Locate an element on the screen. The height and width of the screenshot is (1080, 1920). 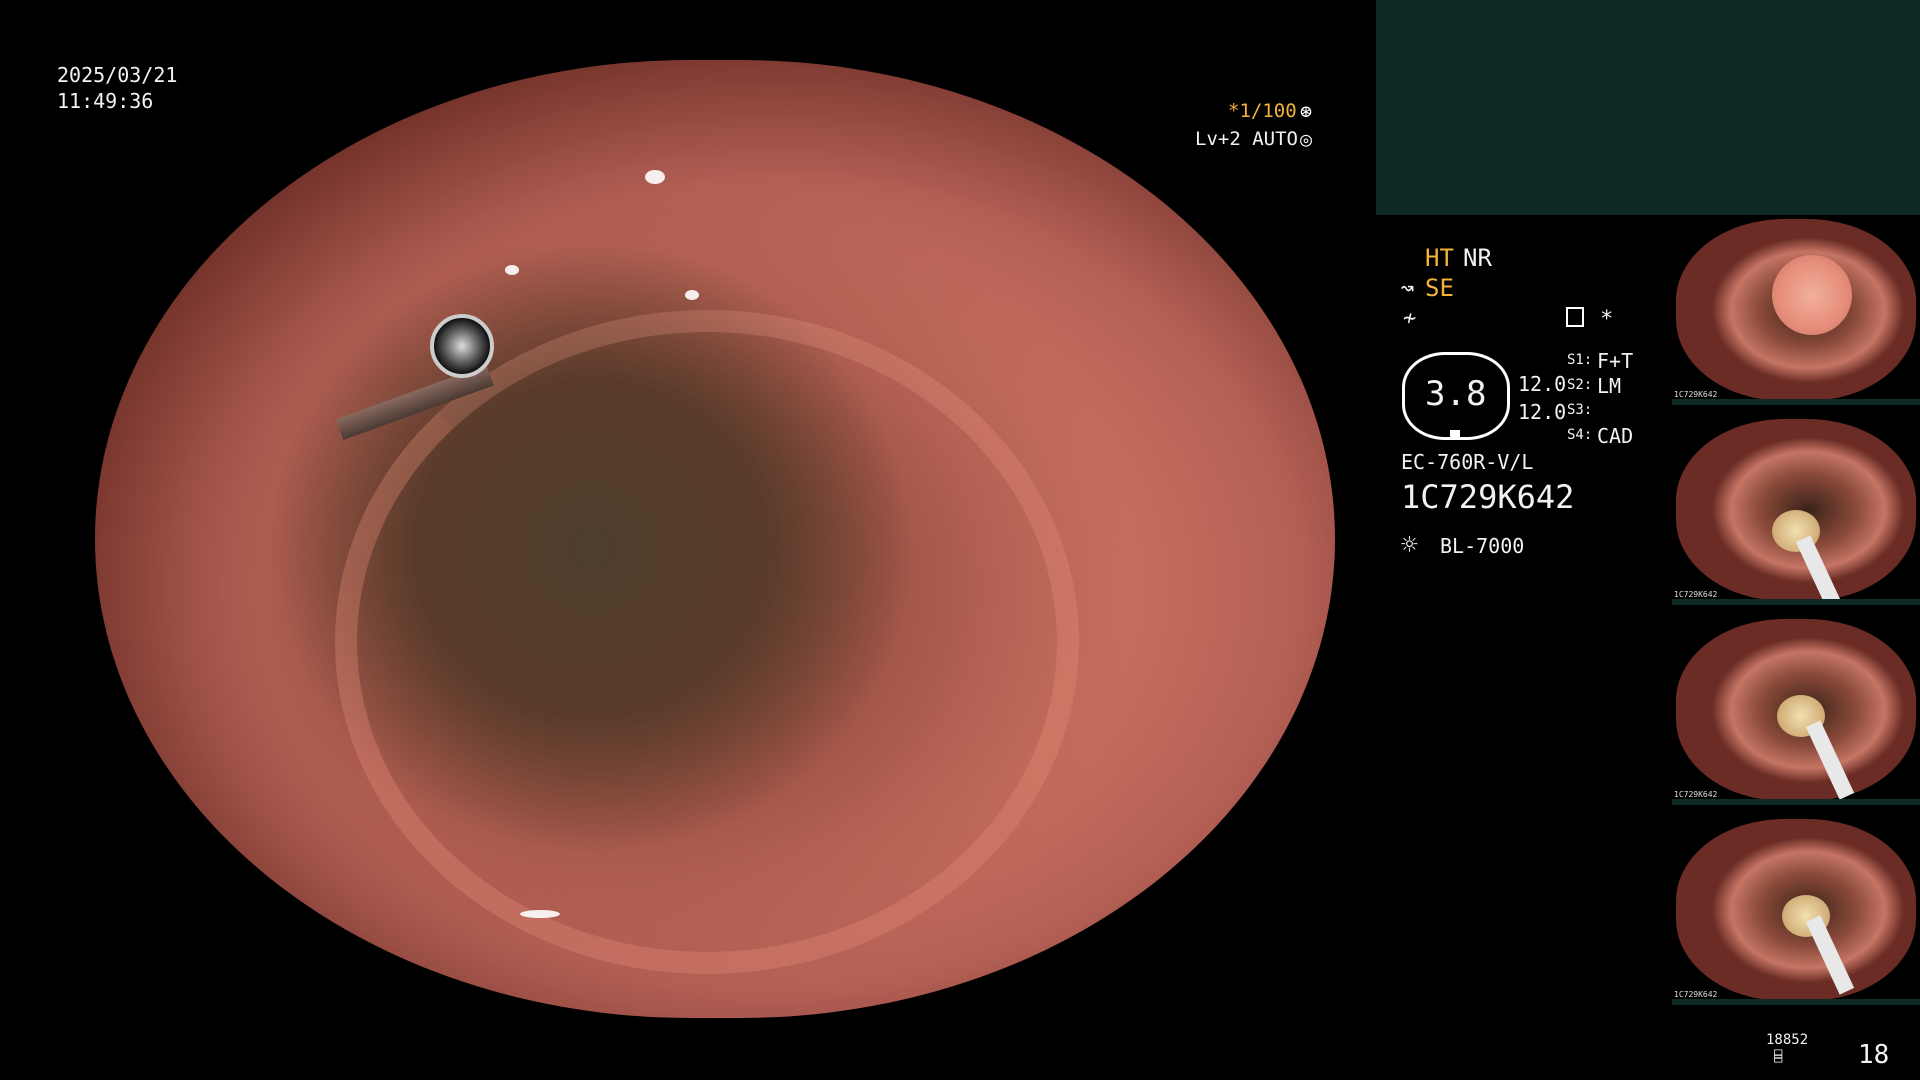
scope-model: EC-760R-V/L is located at coordinates (1467, 462).